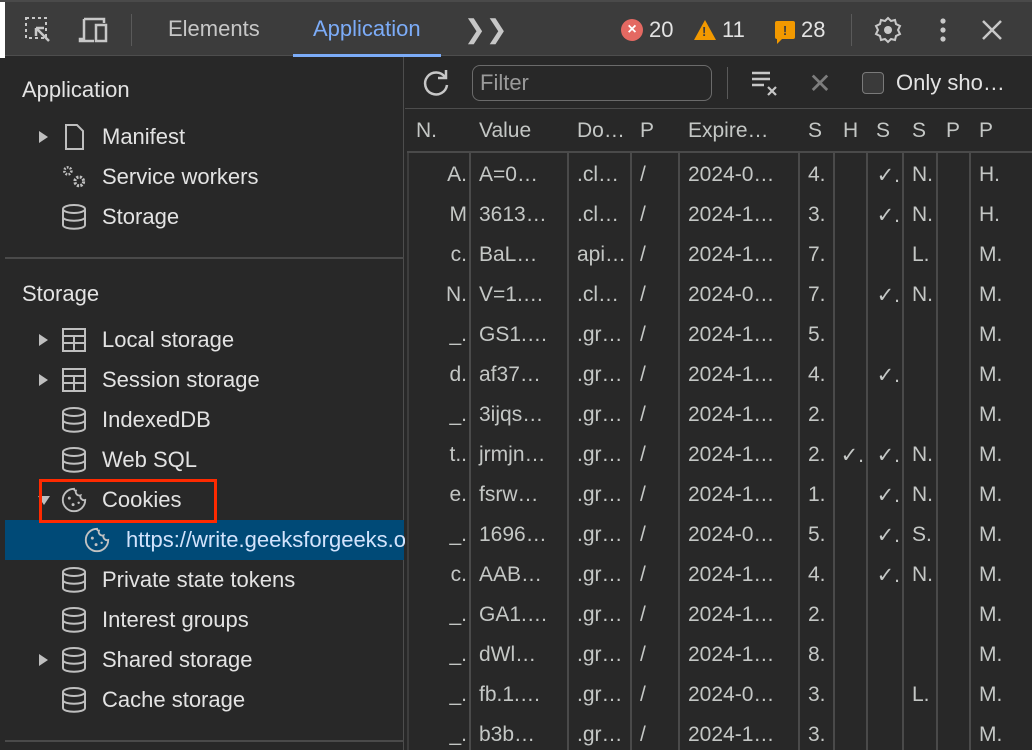 This screenshot has width=1032, height=750. Describe the element at coordinates (661, 29) in the screenshot. I see `errors-count: 20` at that location.